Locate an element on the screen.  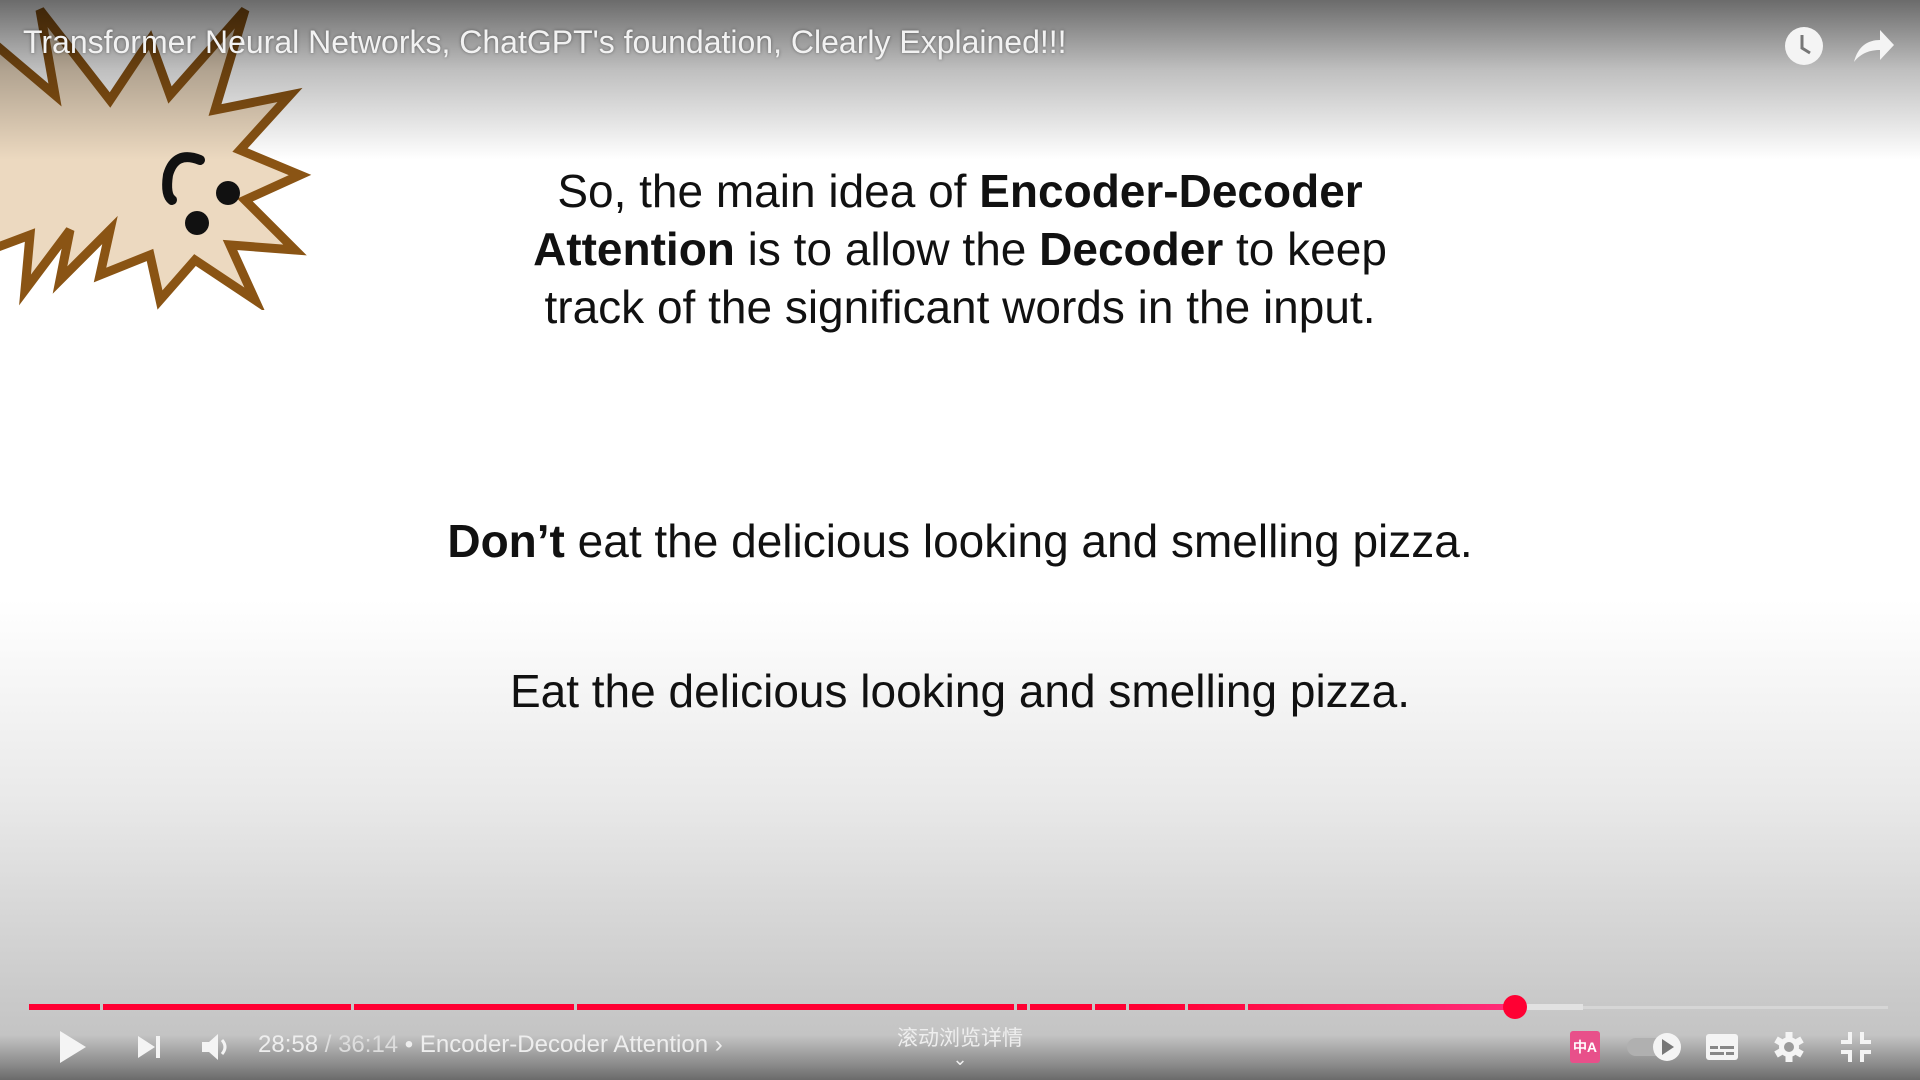
share-icon is located at coordinates (1874, 46).